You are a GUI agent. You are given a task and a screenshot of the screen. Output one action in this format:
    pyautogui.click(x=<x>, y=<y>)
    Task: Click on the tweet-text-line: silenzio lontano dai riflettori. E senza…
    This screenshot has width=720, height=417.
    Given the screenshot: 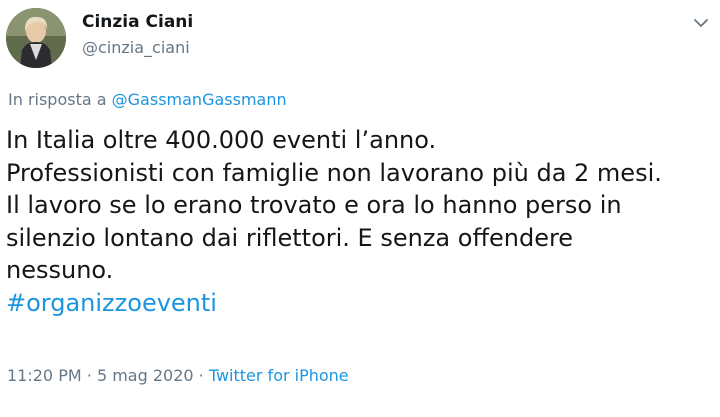 What is the action you would take?
    pyautogui.click(x=290, y=237)
    